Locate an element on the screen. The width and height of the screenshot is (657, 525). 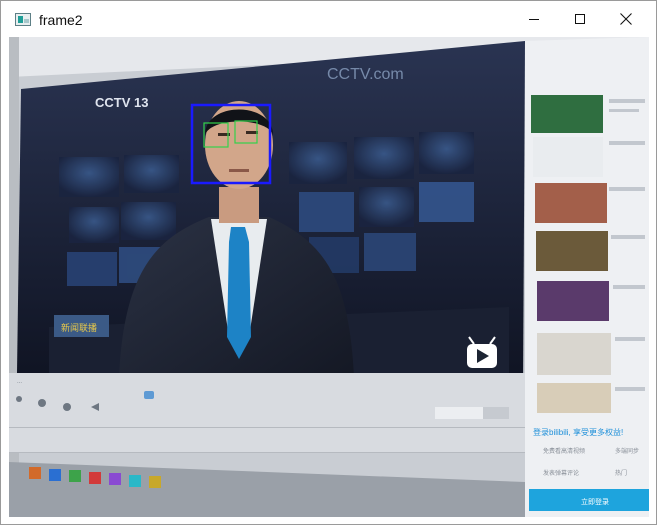
background-logo: CCTV.com is located at coordinates (365, 74).